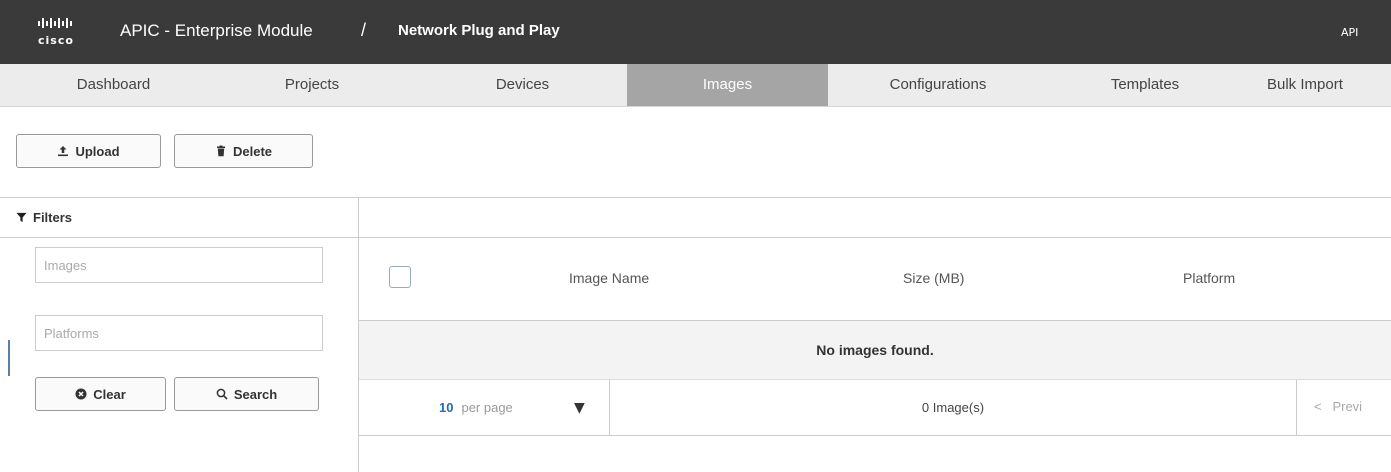  I want to click on search-button: Search, so click(246, 394).